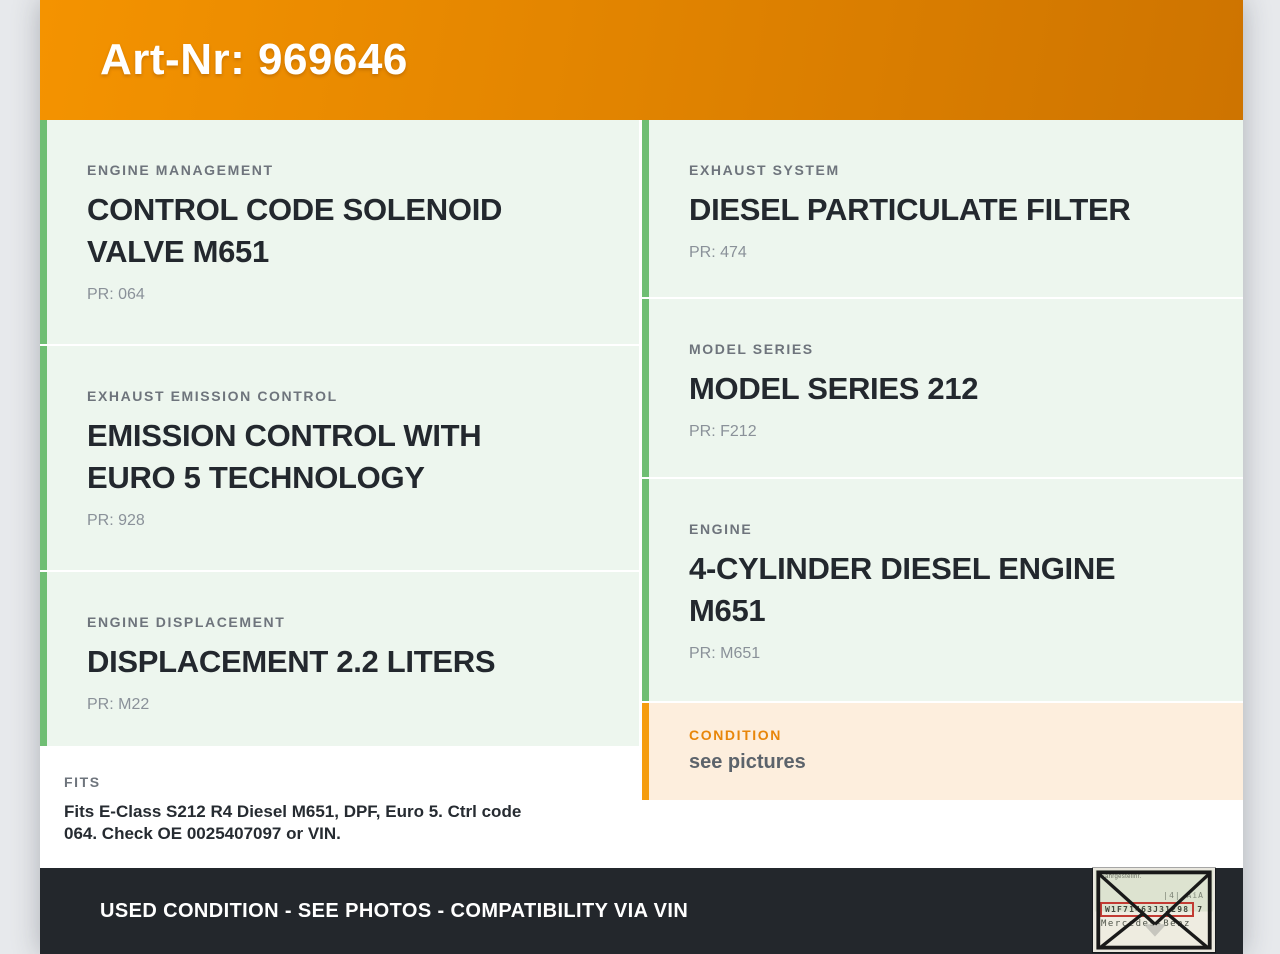 The width and height of the screenshot is (1280, 954). Describe the element at coordinates (82, 782) in the screenshot. I see `fits-label: FITS` at that location.